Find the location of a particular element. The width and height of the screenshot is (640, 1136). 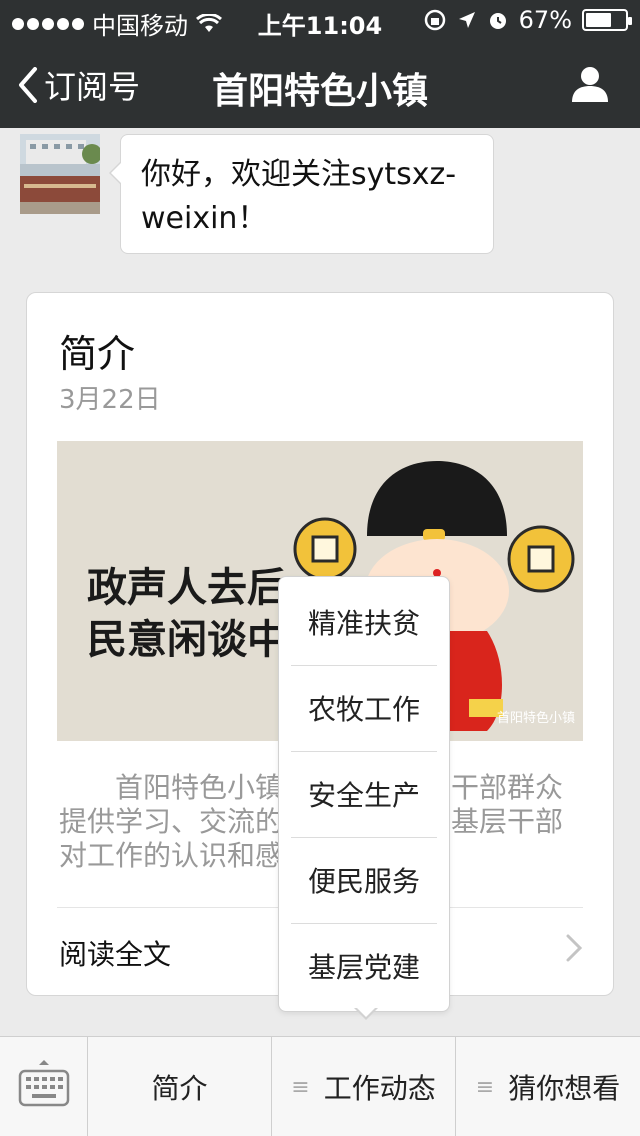

bottom-menu-bar: 简介 ≡ 工作动态 ≡ 猜你想看 is located at coordinates (320, 1086).